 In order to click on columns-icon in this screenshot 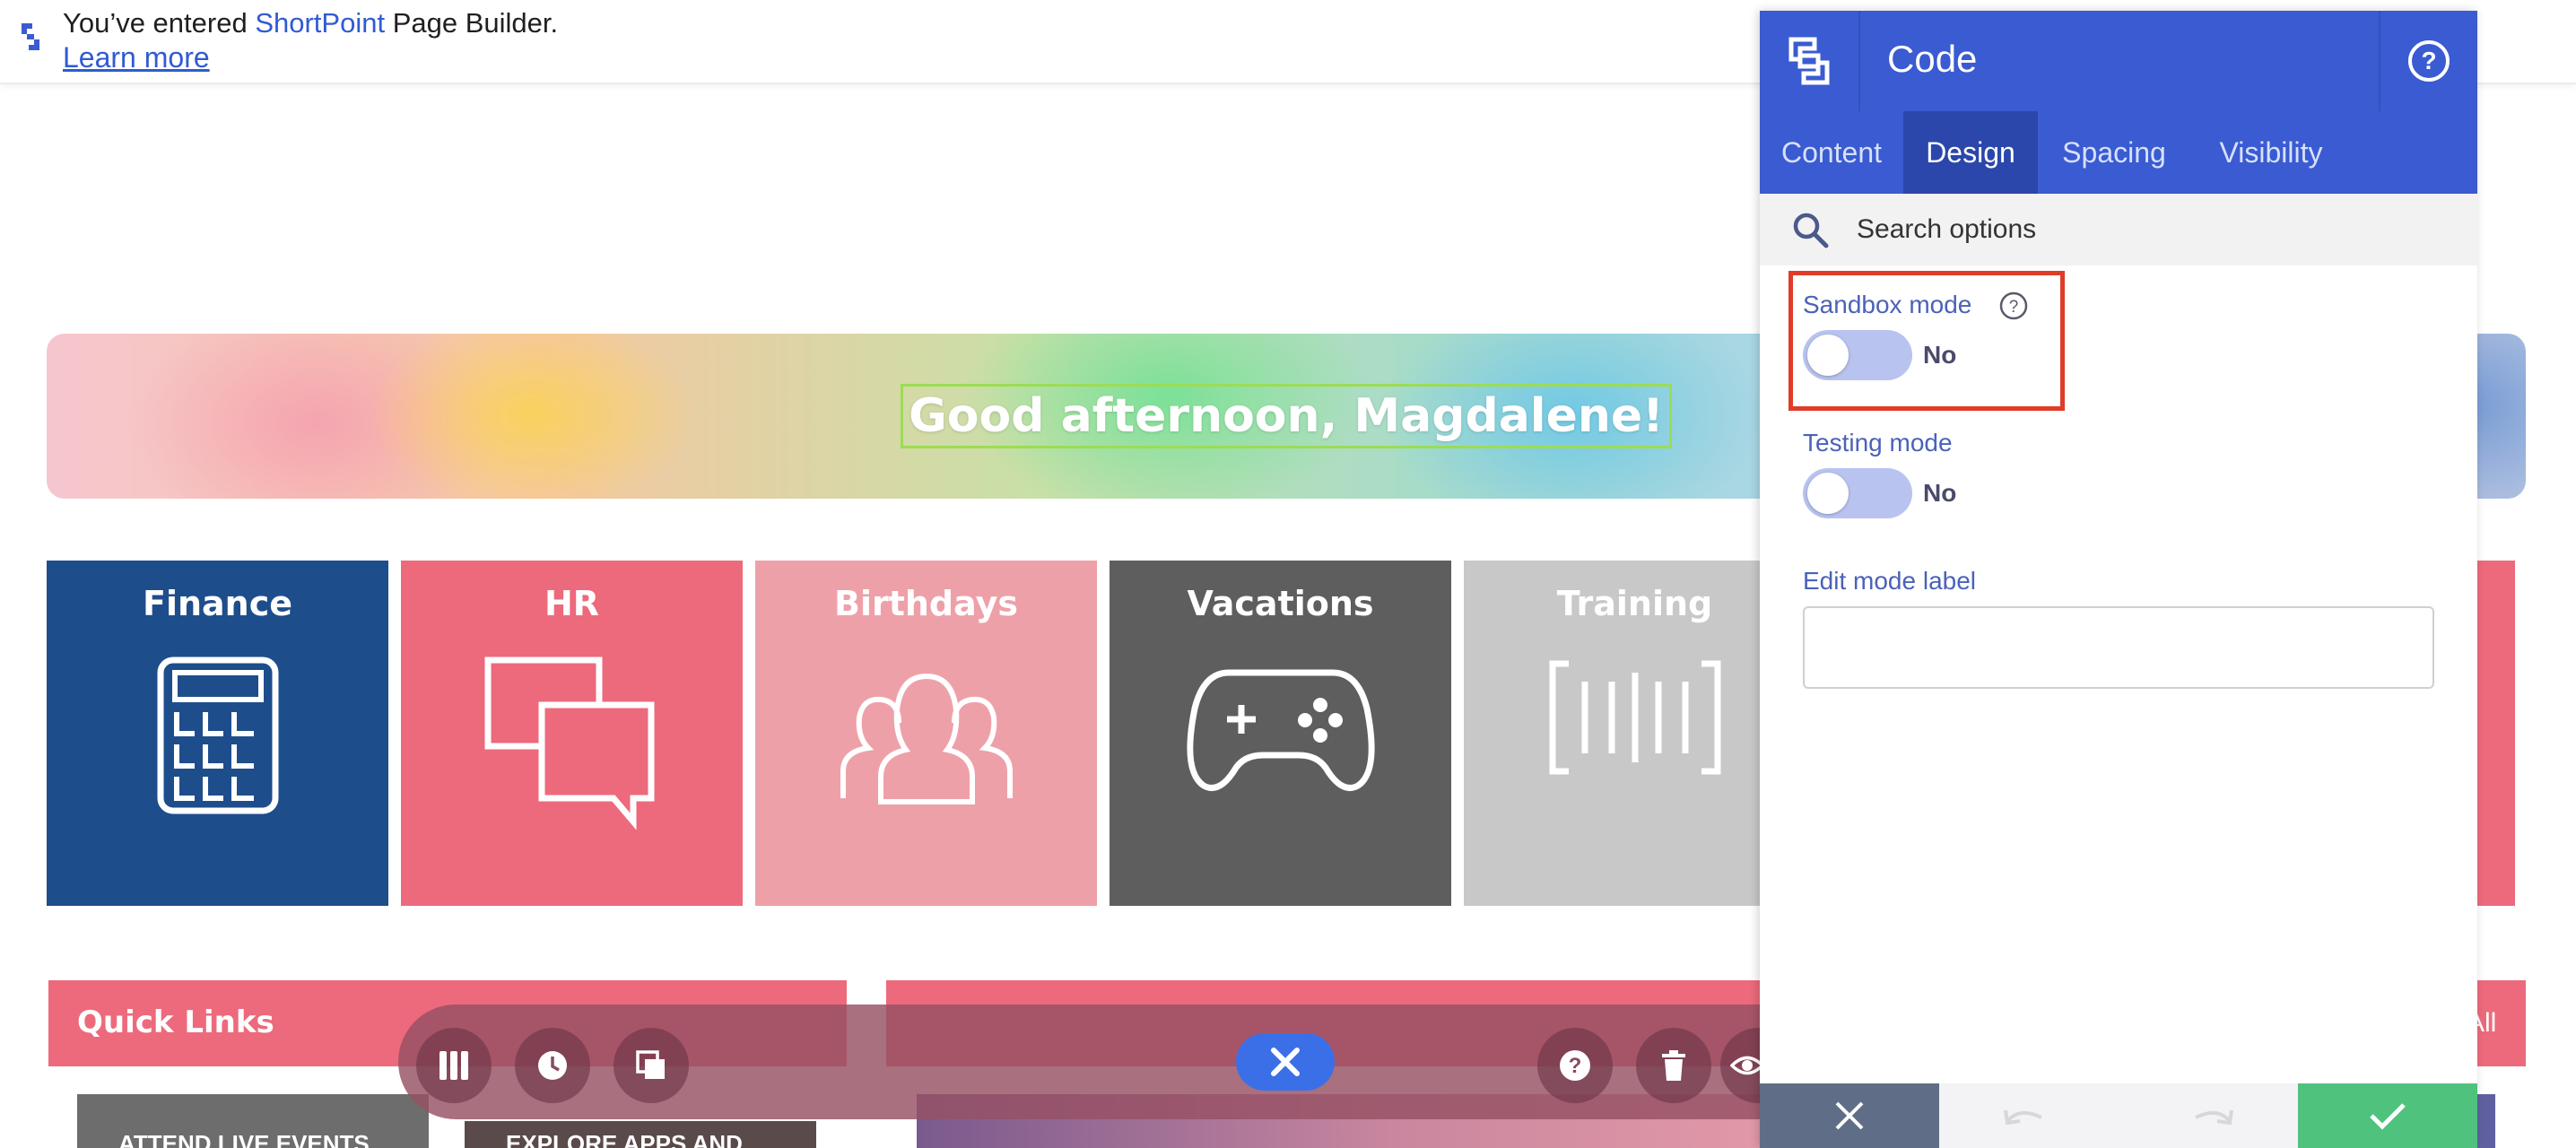, I will do `click(453, 1065)`.